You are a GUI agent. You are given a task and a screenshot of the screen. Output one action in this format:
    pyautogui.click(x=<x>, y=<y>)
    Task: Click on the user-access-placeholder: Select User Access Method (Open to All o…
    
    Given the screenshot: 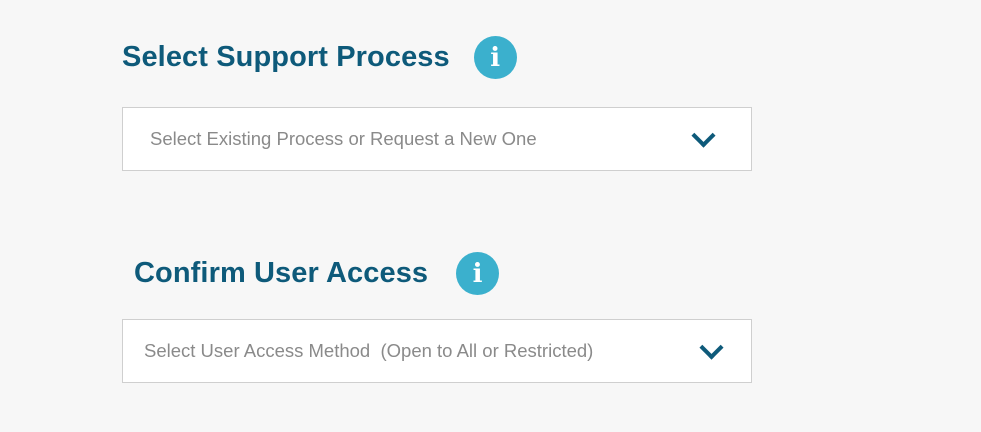 What is the action you would take?
    pyautogui.click(x=369, y=350)
    